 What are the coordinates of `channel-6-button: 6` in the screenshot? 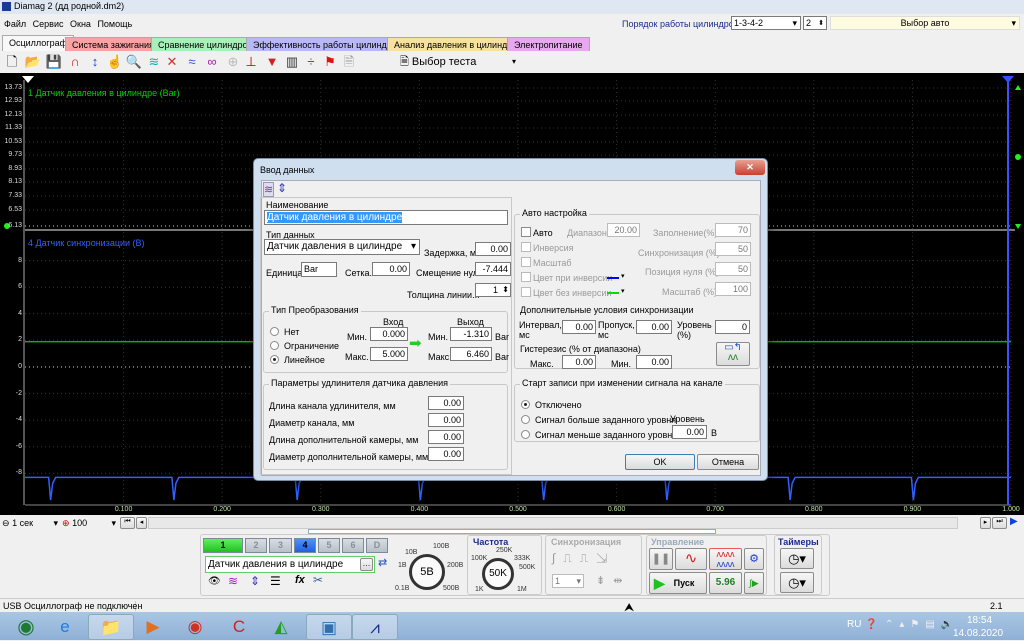 It's located at (353, 545).